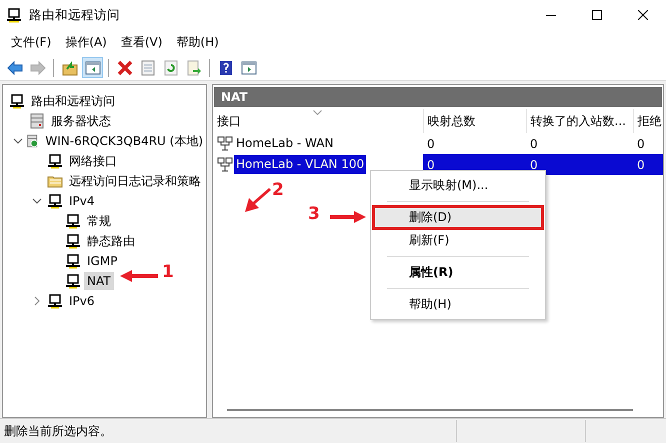 The width and height of the screenshot is (666, 443). I want to click on menu-item: 查看(V), so click(142, 42).